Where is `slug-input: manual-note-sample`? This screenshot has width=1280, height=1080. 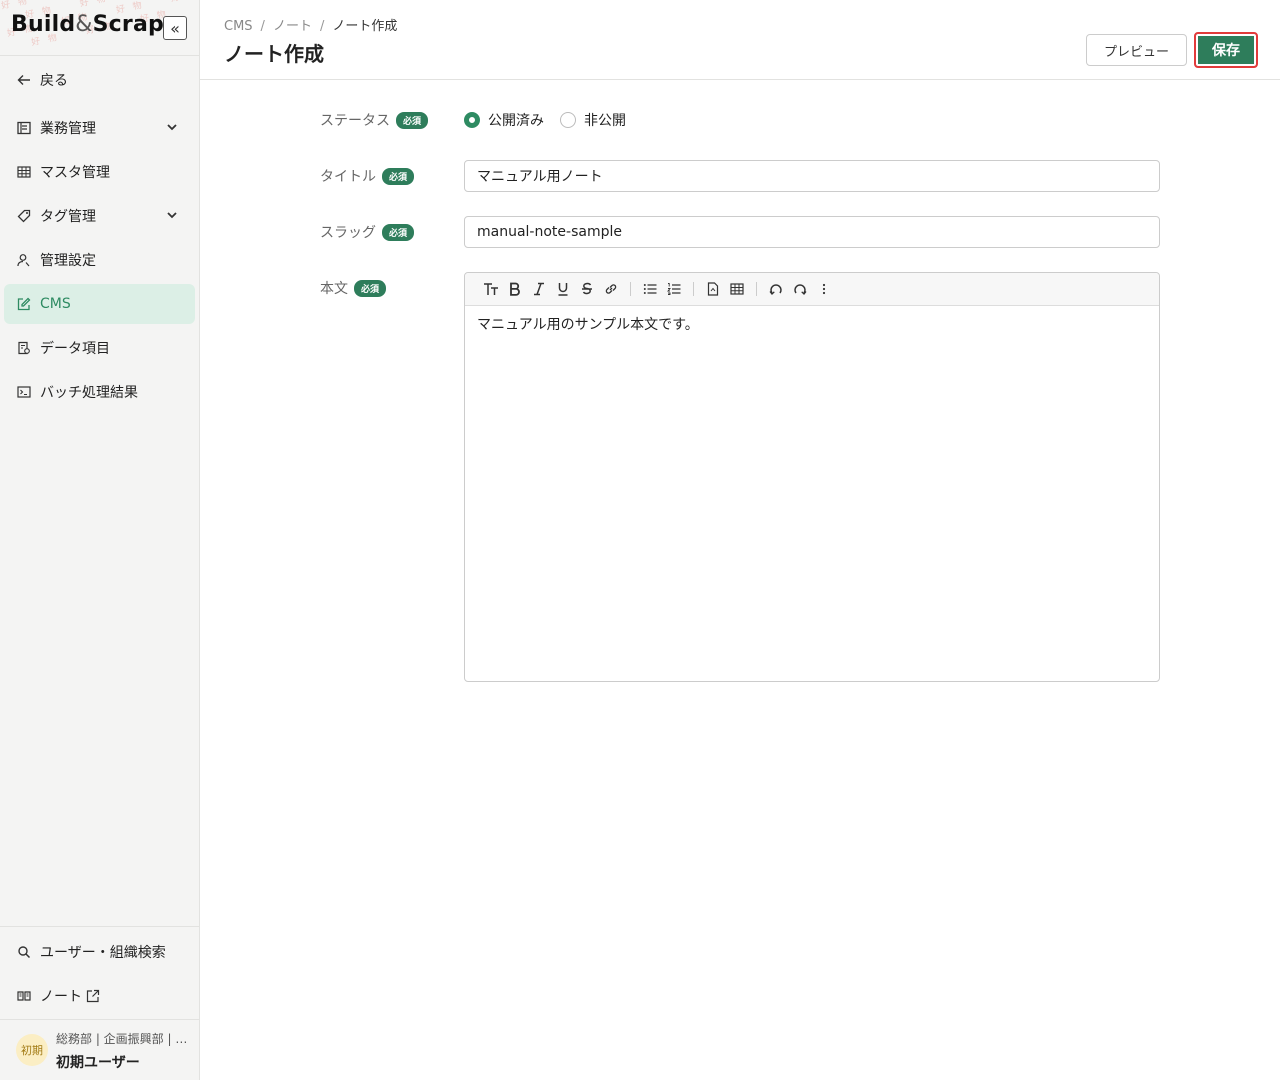 slug-input: manual-note-sample is located at coordinates (812, 232).